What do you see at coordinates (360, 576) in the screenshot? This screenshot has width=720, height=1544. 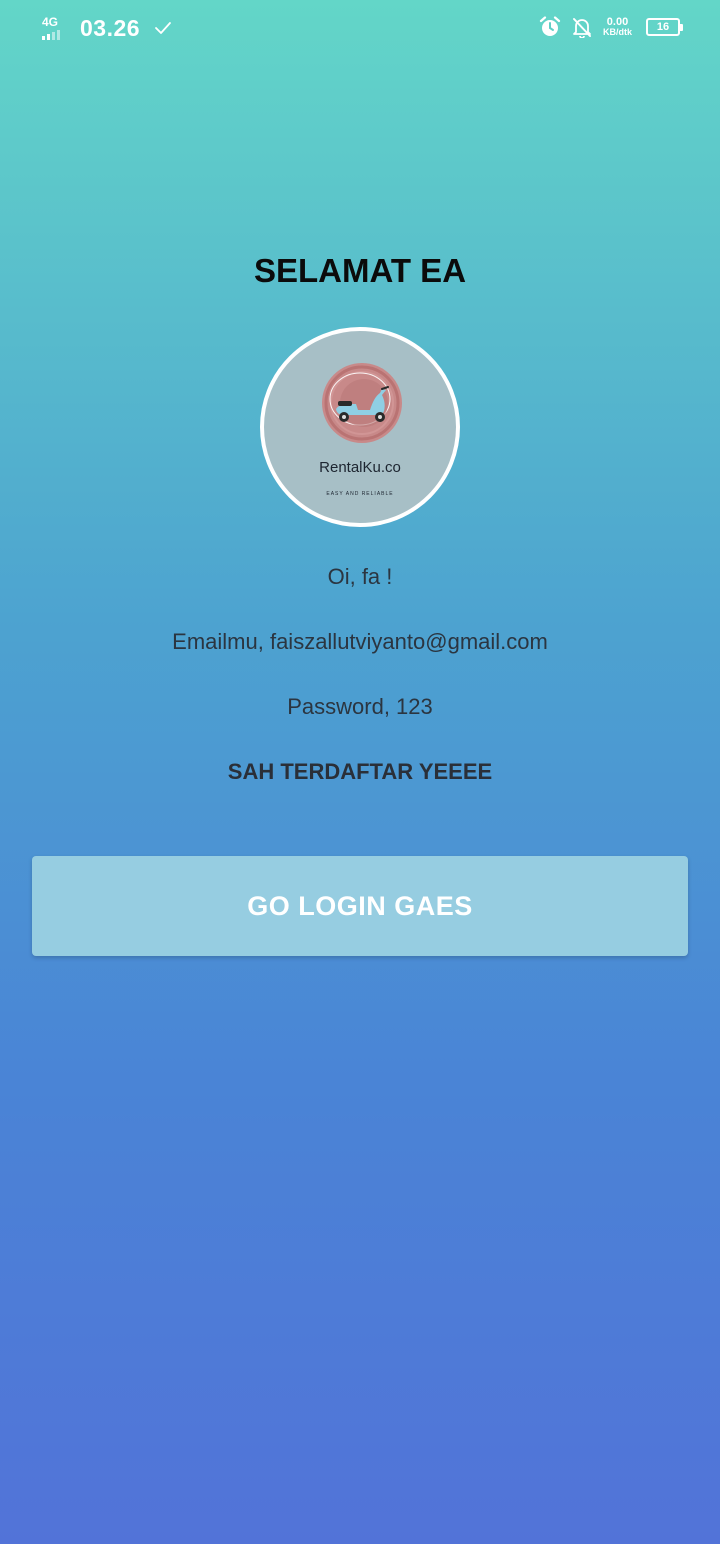 I see `greeting-text: Oi, fa !` at bounding box center [360, 576].